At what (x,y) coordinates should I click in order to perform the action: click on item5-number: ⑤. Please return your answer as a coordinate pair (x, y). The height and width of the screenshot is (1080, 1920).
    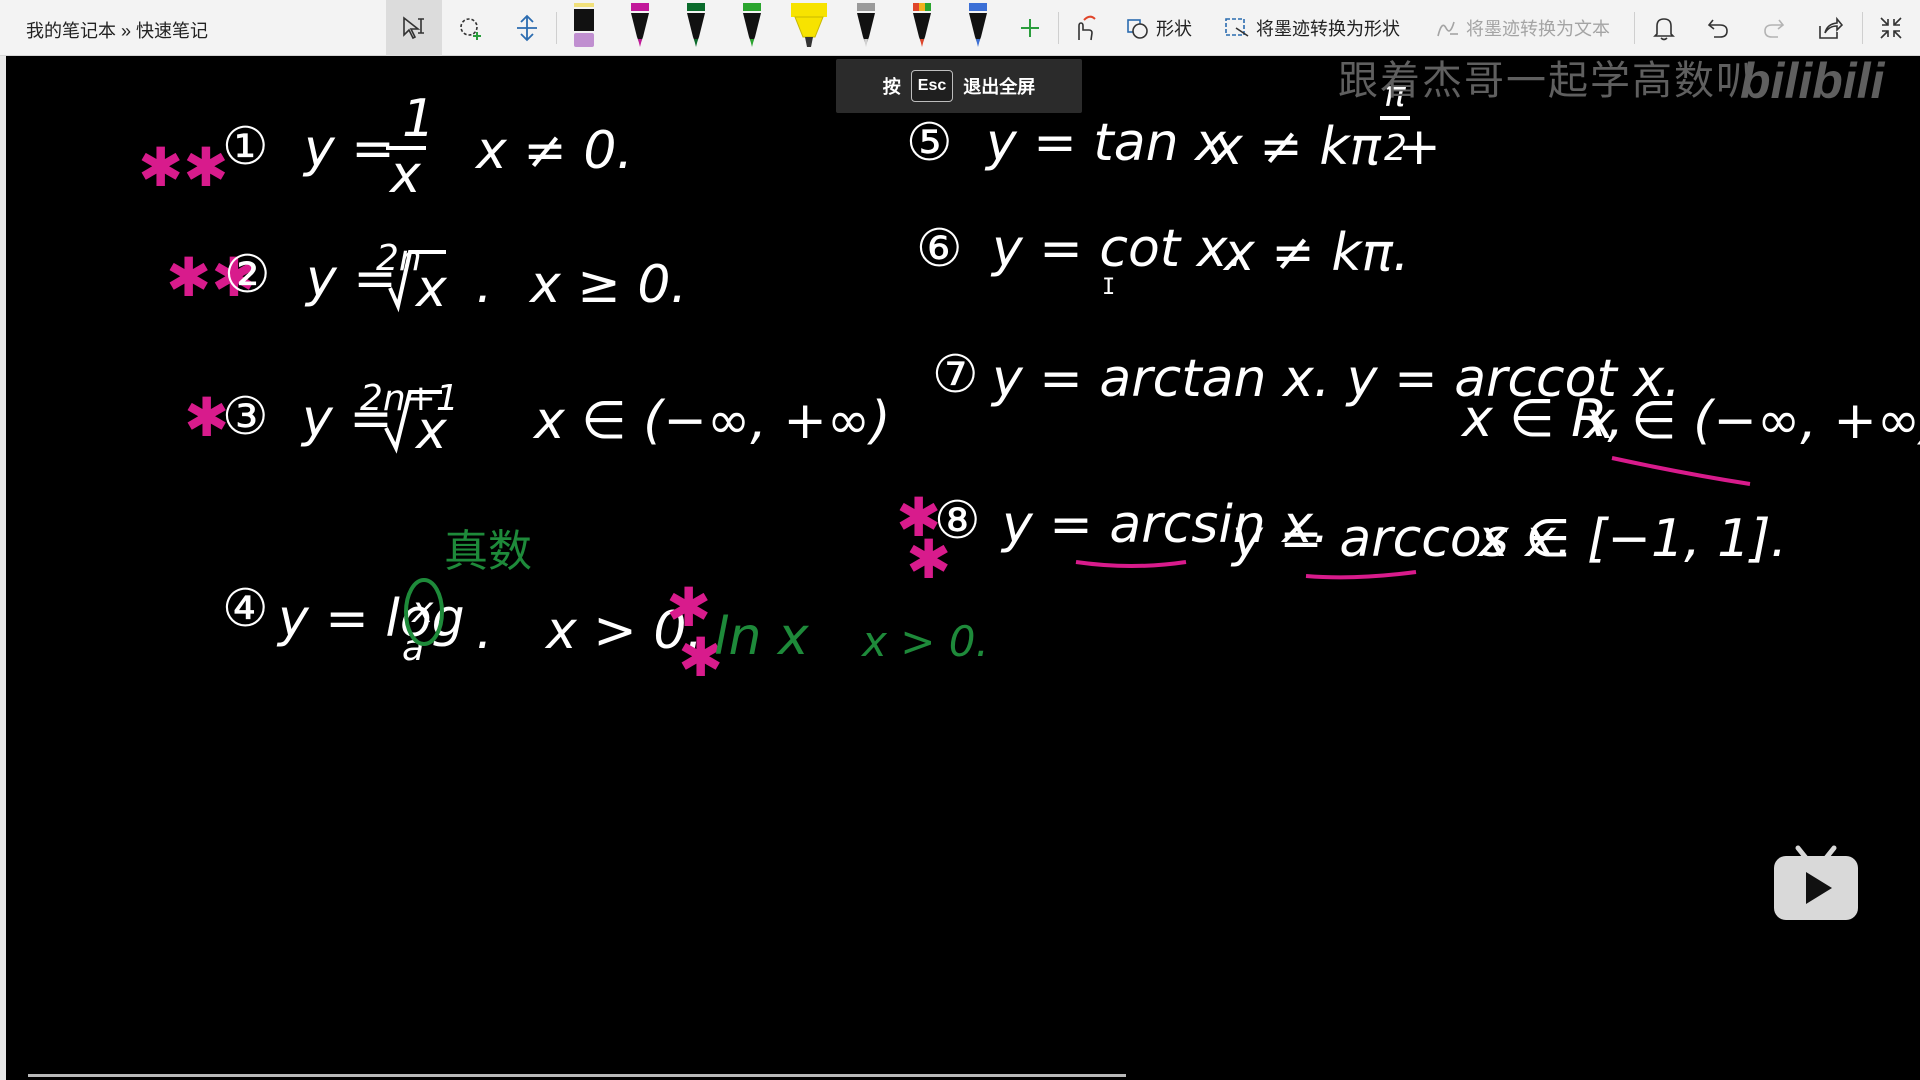
    Looking at the image, I should click on (929, 143).